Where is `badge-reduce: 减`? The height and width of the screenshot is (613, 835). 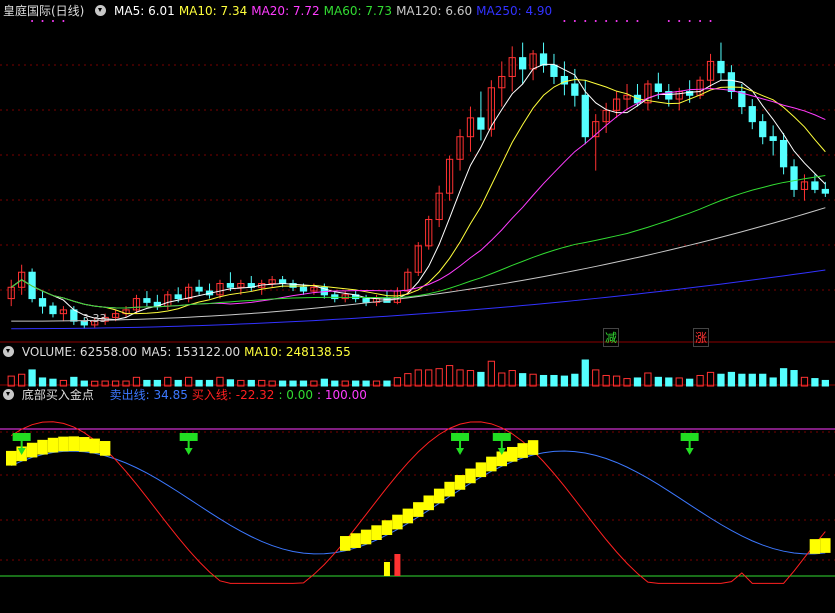 badge-reduce: 减 is located at coordinates (611, 337).